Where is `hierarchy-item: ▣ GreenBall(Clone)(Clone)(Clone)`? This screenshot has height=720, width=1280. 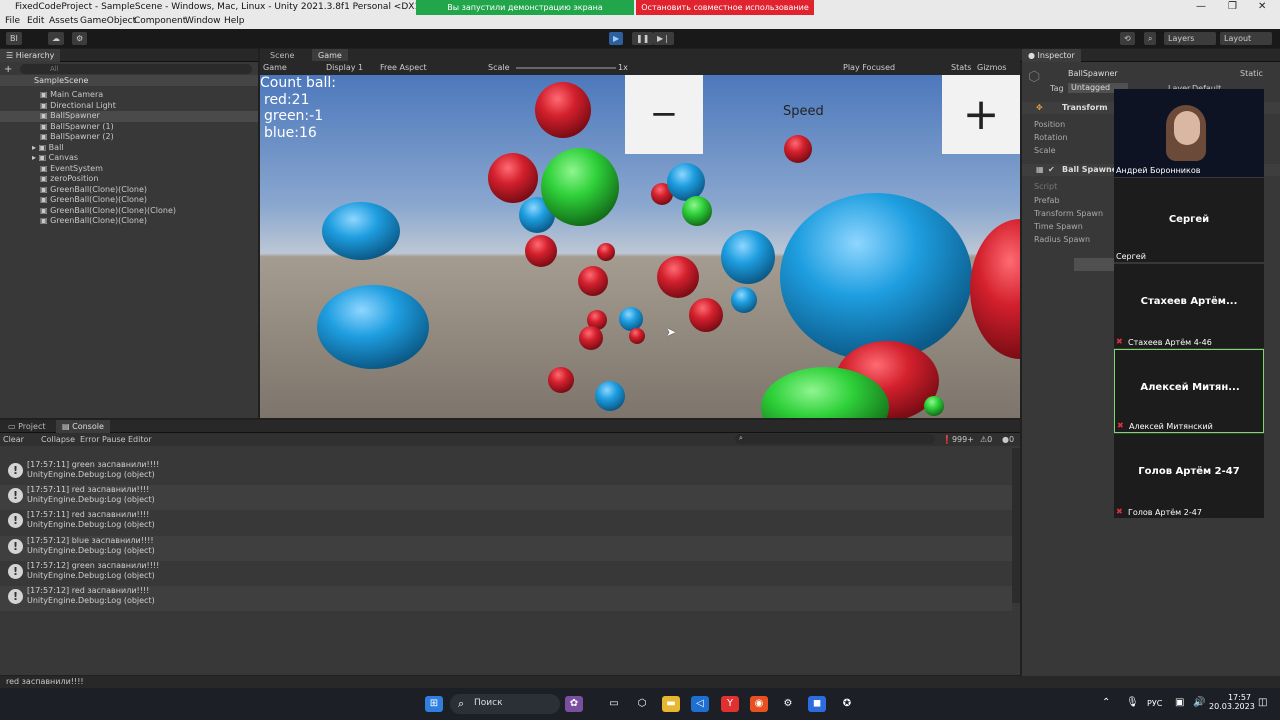
hierarchy-item: ▣ GreenBall(Clone)(Clone)(Clone) is located at coordinates (129, 211).